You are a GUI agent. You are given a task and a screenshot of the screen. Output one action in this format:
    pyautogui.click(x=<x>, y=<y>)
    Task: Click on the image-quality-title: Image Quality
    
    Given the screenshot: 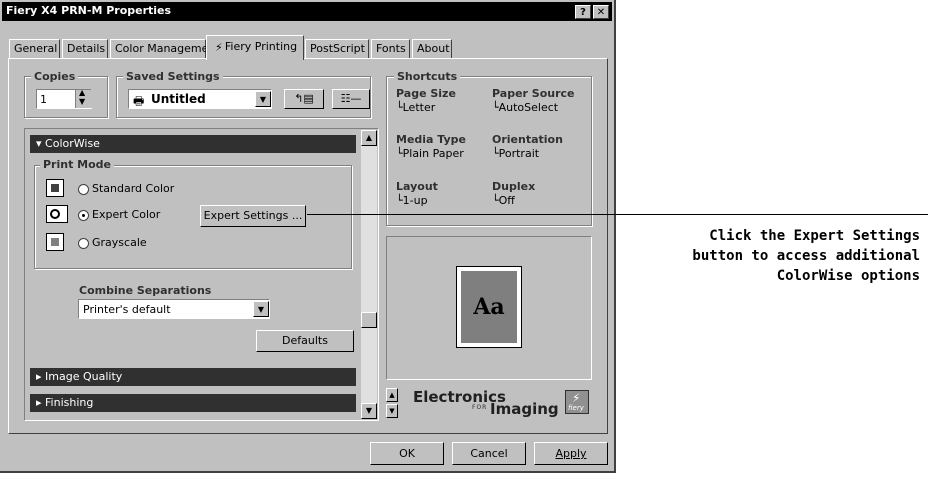 What is the action you would take?
    pyautogui.click(x=84, y=376)
    